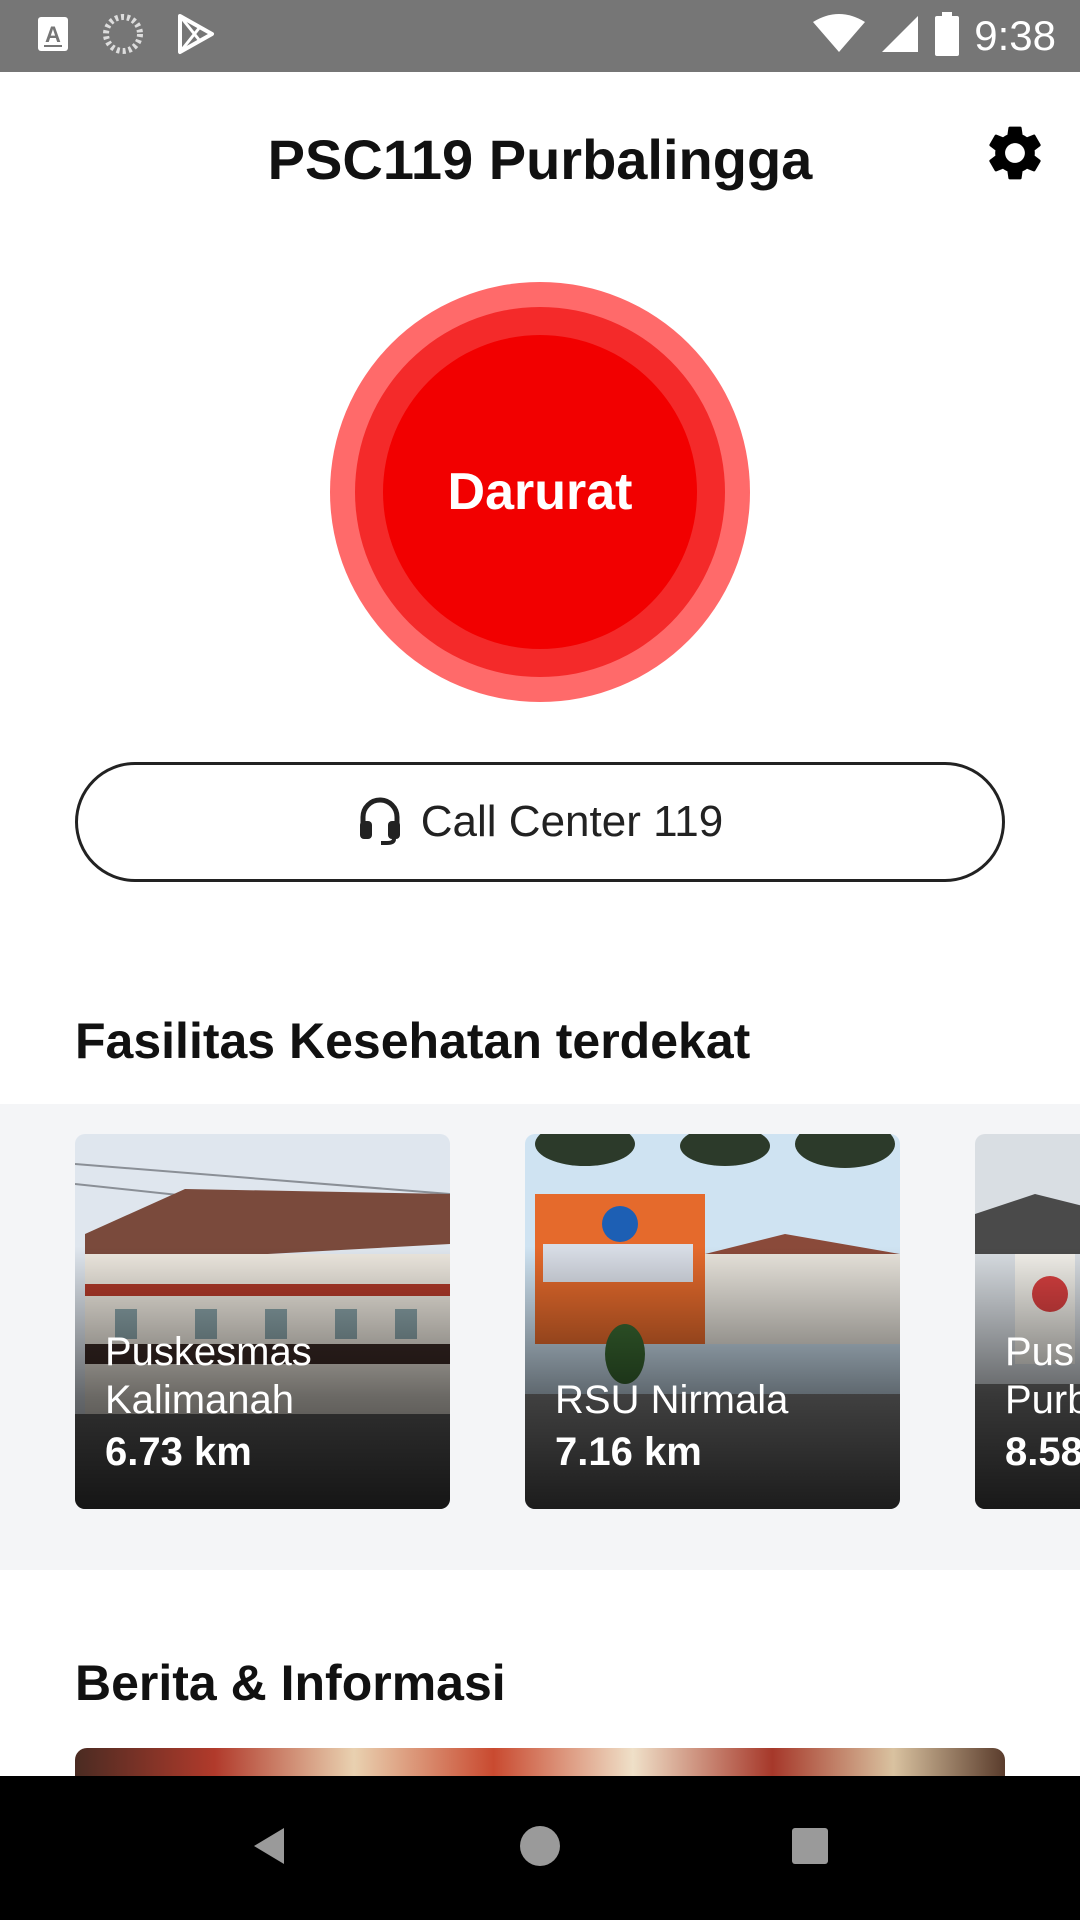 The width and height of the screenshot is (1080, 1920). I want to click on facility-info: Puskesmas Kalimanah 6.73 km, so click(208, 1401).